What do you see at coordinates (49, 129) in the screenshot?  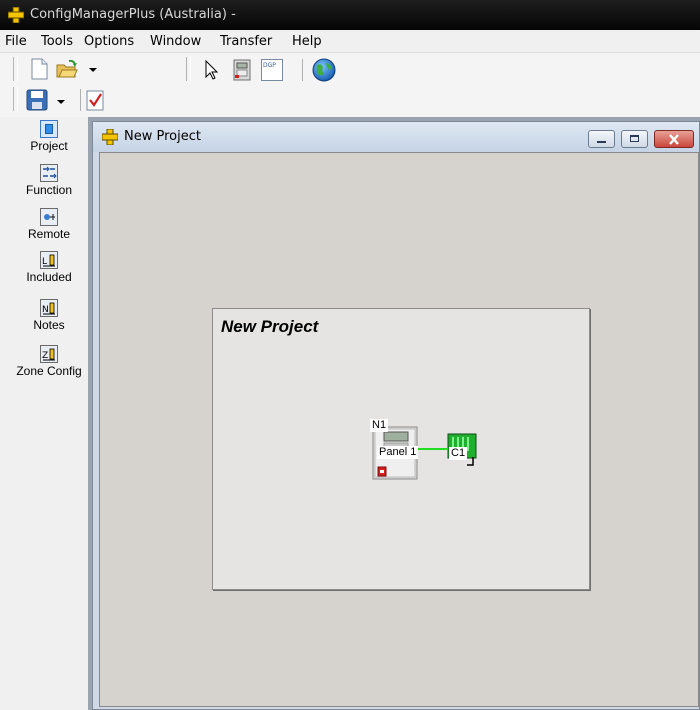 I see `project-icon` at bounding box center [49, 129].